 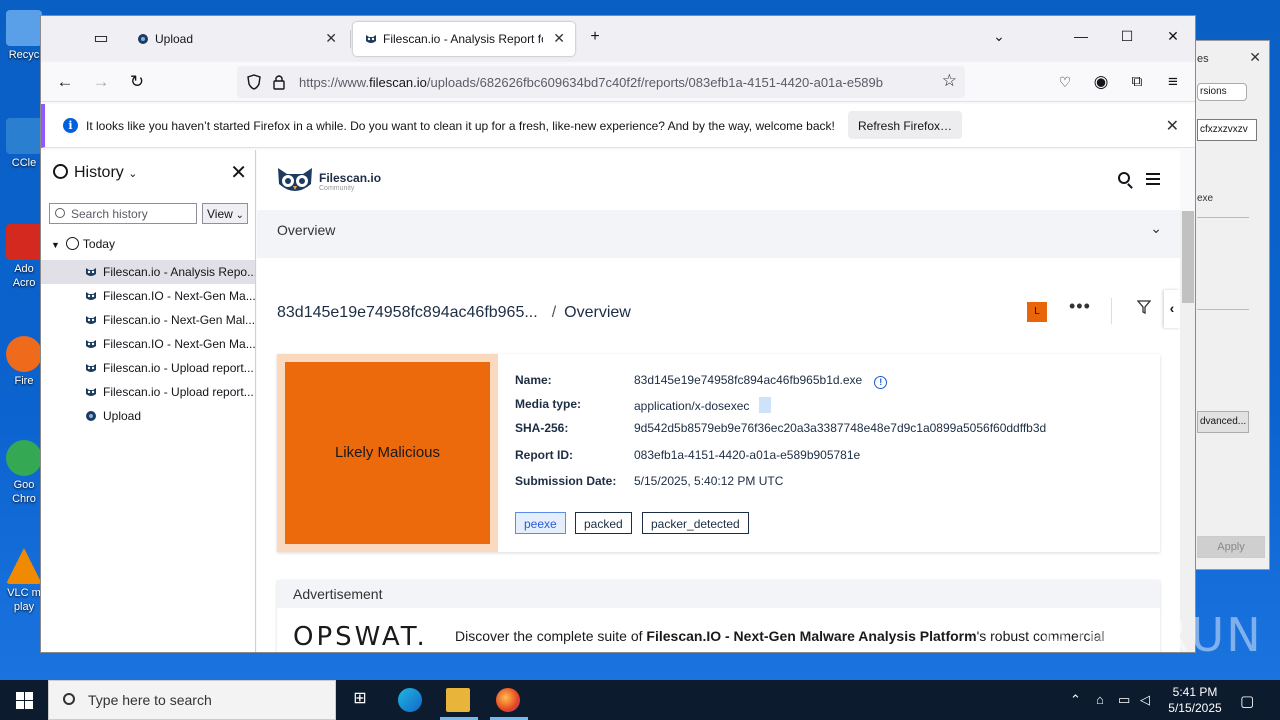 I want to click on file-explorer-icon, so click(x=458, y=700).